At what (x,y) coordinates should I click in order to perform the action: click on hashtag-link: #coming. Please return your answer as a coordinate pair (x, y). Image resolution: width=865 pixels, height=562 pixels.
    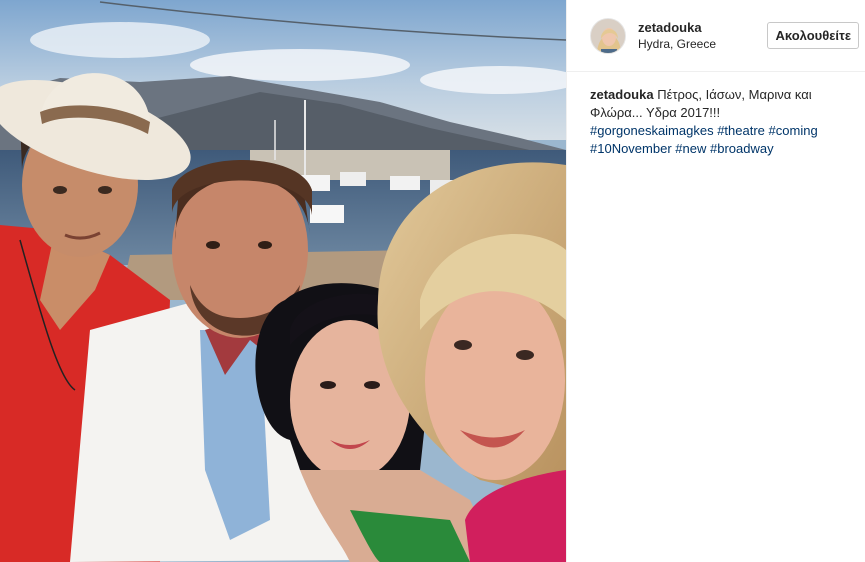
    Looking at the image, I should click on (793, 130).